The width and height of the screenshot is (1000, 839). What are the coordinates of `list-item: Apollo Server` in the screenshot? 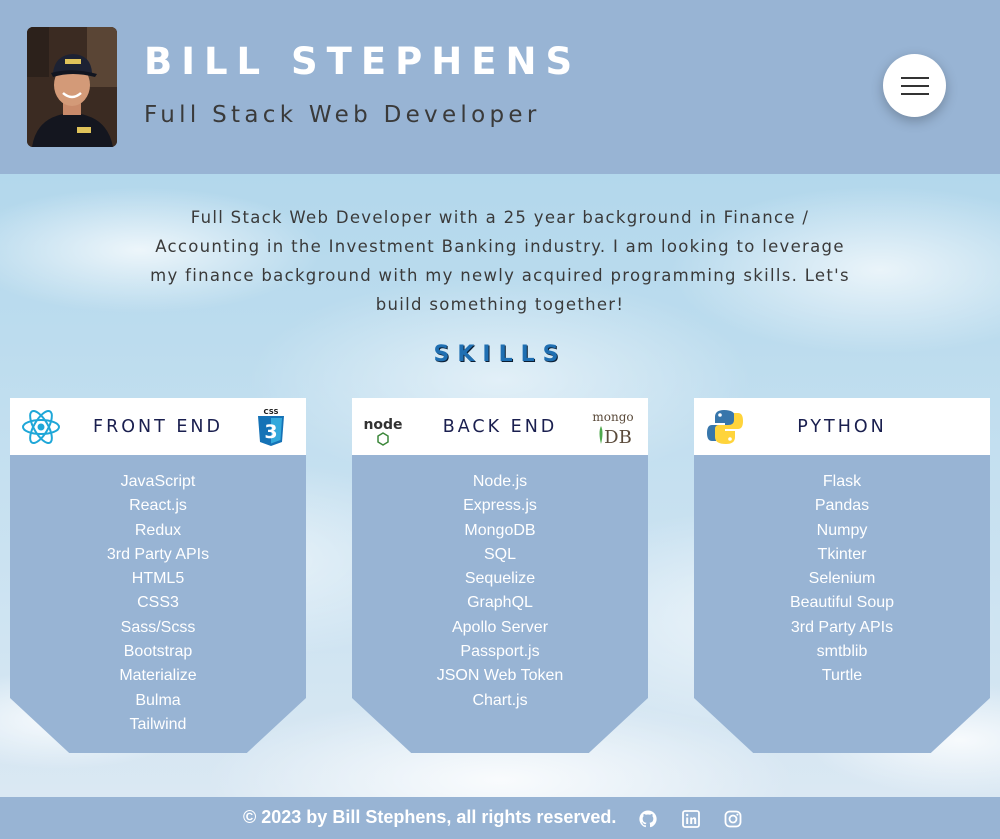 It's located at (500, 627).